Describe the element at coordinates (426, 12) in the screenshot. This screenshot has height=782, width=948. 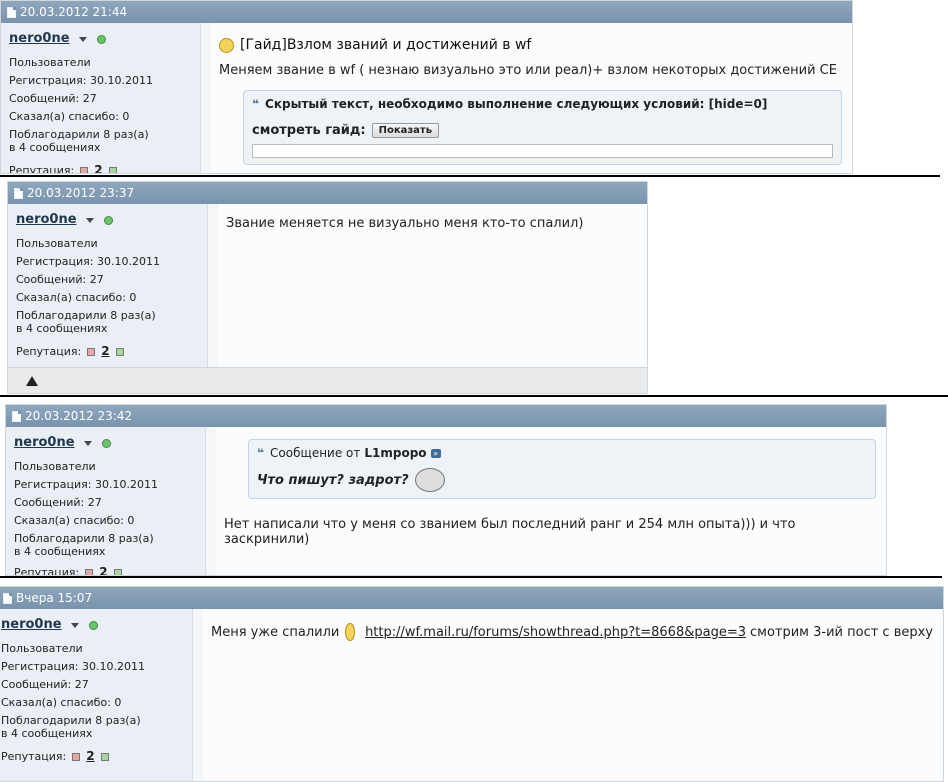
I see `post-header: 20.03.2012 21:44` at that location.